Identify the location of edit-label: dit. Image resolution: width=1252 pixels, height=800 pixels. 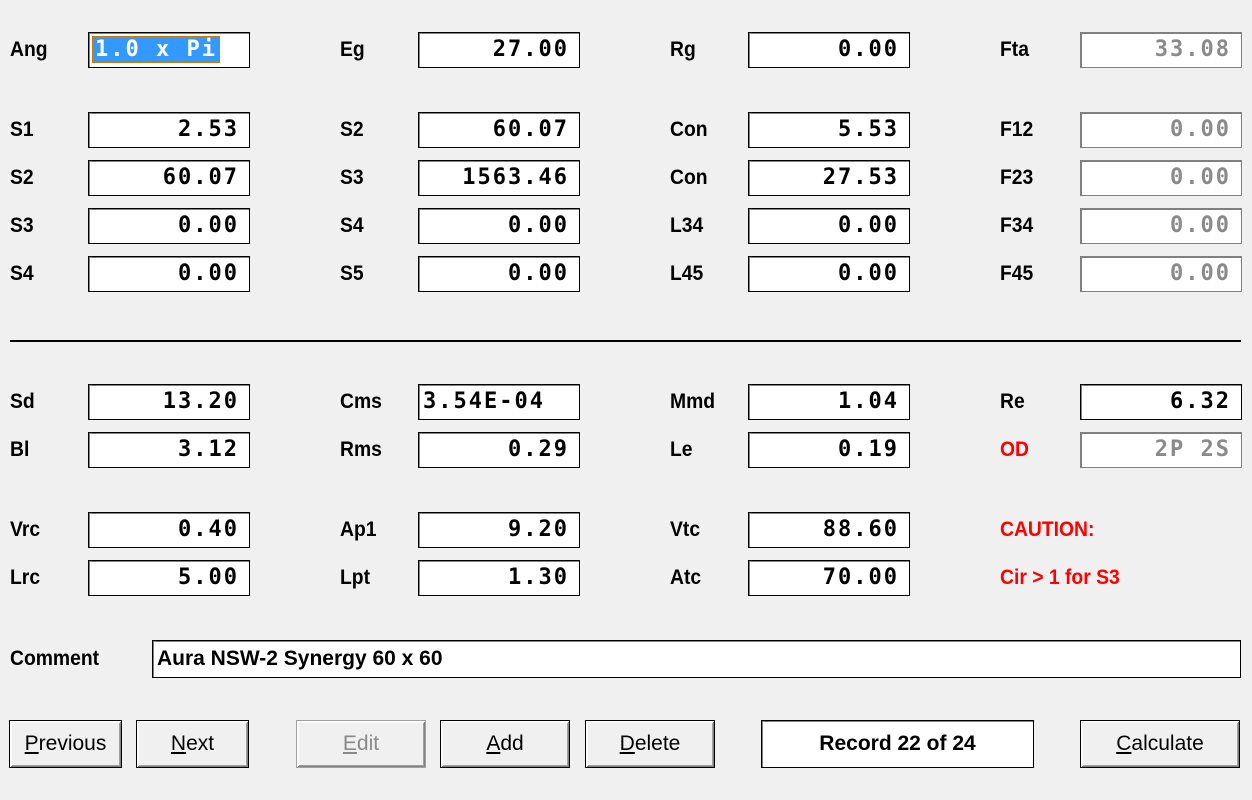
(368, 743).